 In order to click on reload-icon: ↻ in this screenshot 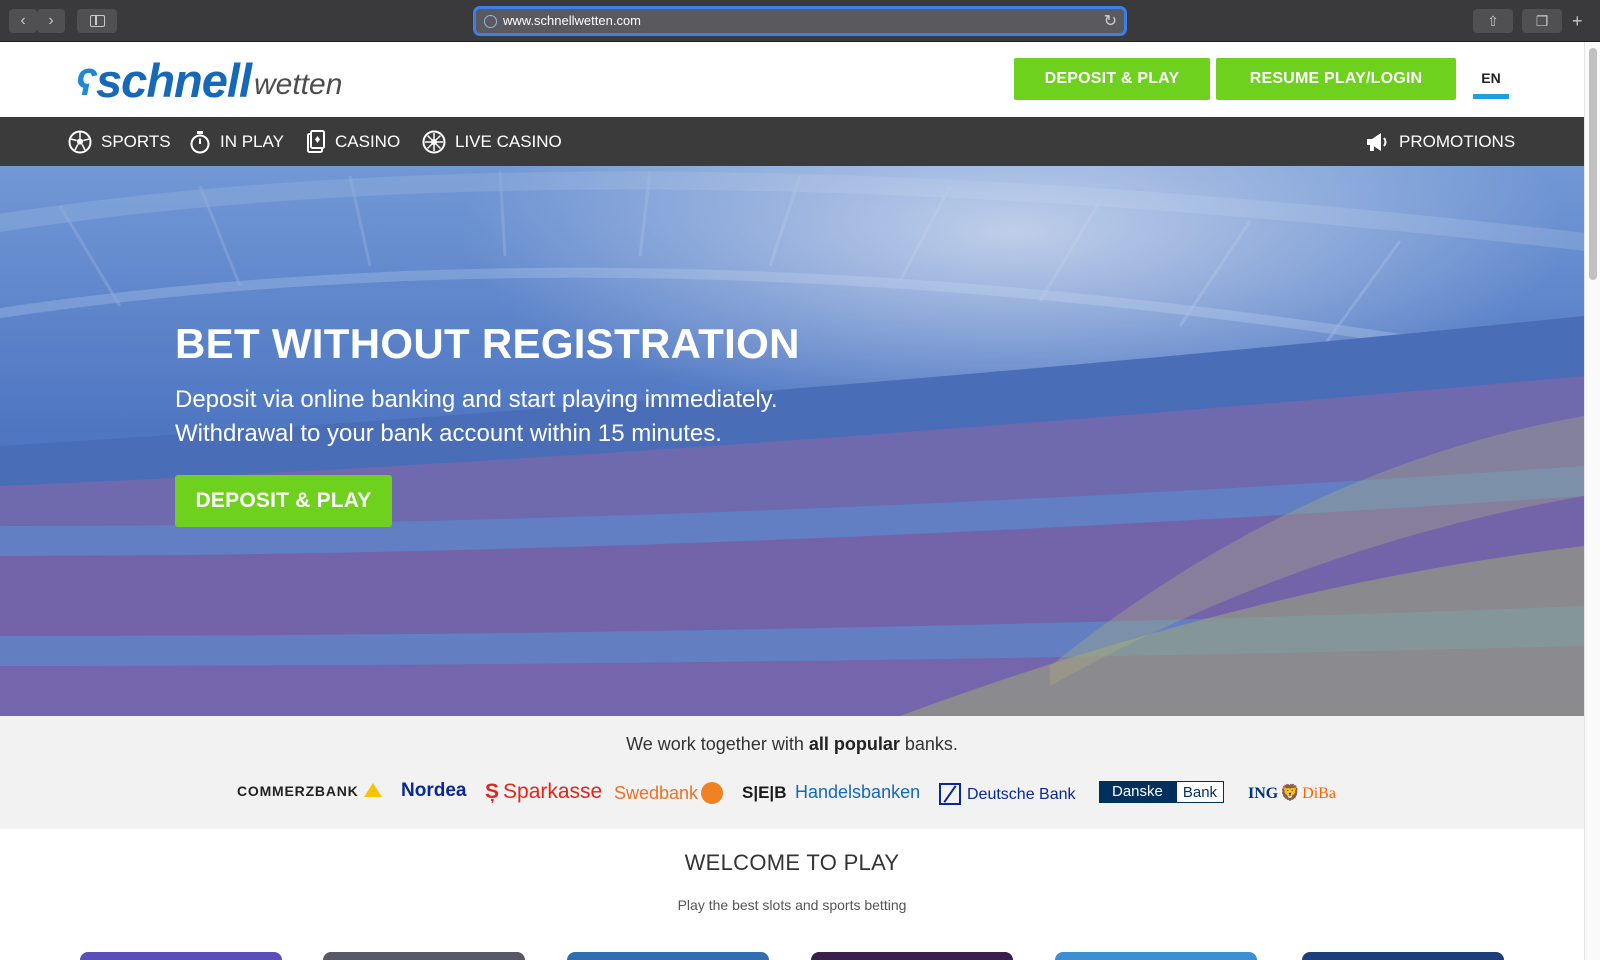, I will do `click(1110, 21)`.